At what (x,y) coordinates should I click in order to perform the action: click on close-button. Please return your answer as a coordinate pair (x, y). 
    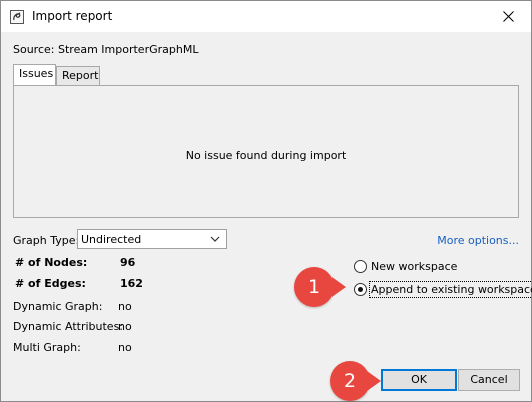
    Looking at the image, I should click on (508, 16).